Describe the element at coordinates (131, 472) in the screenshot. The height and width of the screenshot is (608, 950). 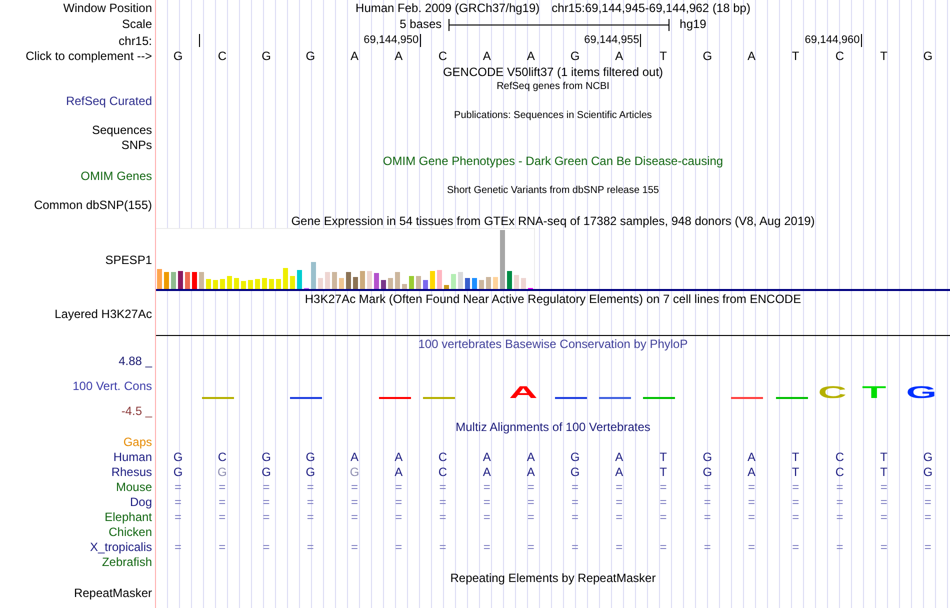
I see `species-label: Rhesus` at that location.